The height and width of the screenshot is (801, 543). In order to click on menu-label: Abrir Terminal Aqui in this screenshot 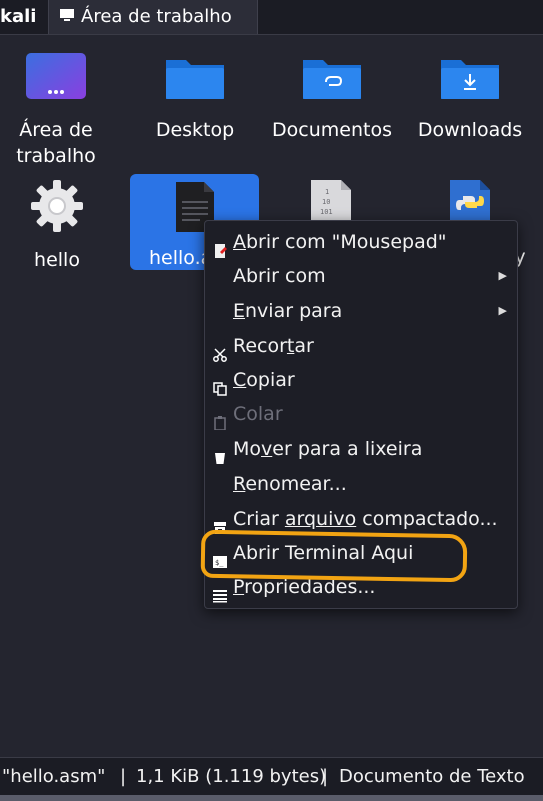, I will do `click(323, 553)`.